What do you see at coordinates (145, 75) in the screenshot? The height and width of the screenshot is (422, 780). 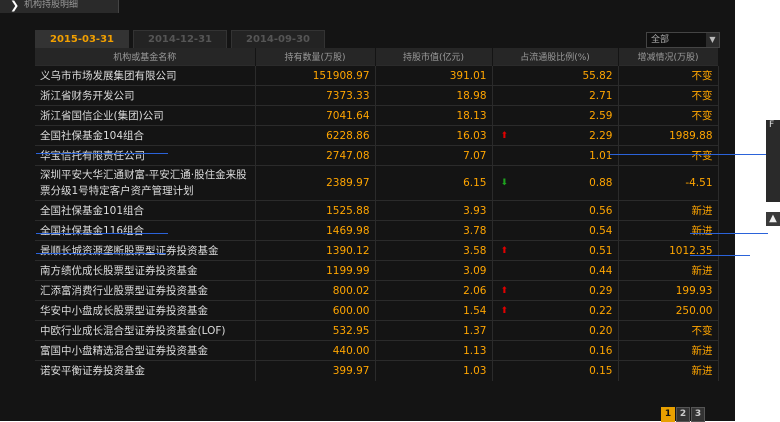 I see `institution-name: 义乌市市场发展集团有限公司` at bounding box center [145, 75].